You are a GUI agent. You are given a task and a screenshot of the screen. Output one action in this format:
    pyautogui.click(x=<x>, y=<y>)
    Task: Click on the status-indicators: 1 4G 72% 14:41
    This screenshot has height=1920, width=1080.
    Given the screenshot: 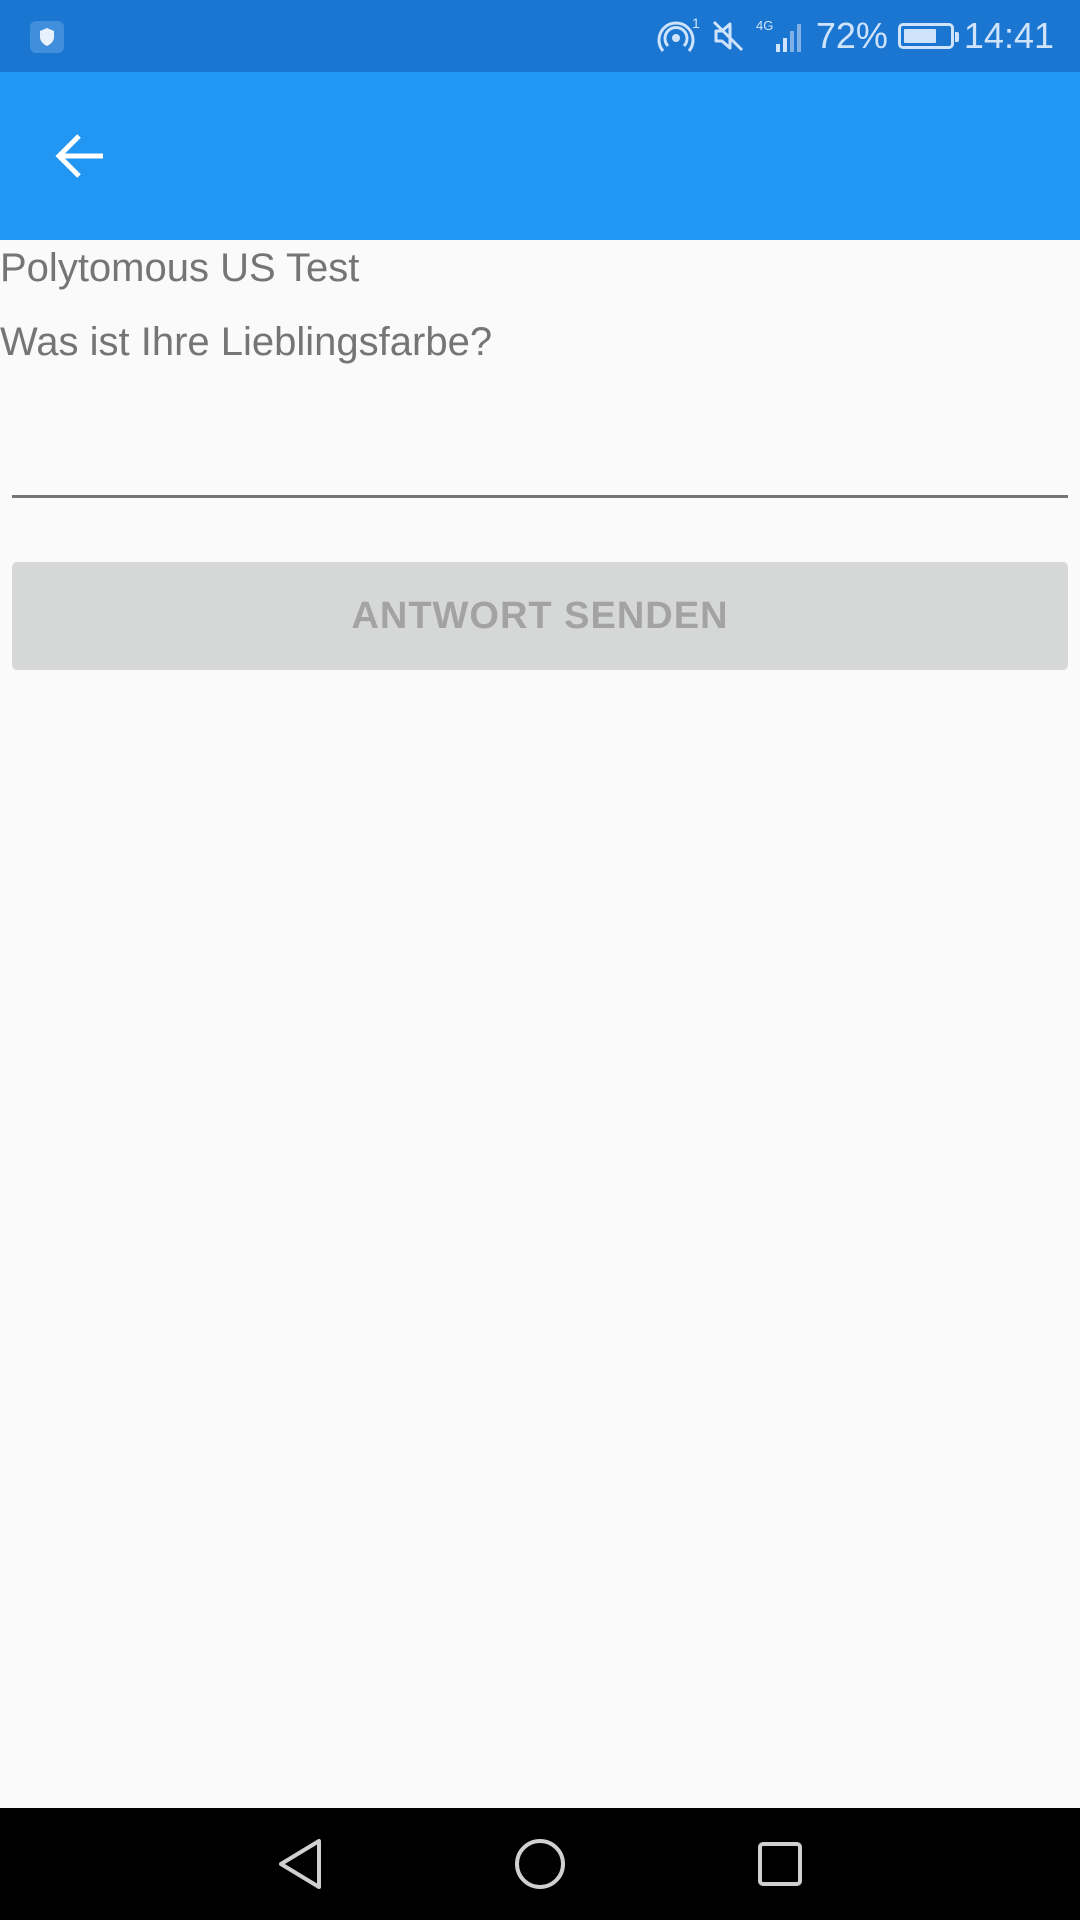 What is the action you would take?
    pyautogui.click(x=855, y=36)
    